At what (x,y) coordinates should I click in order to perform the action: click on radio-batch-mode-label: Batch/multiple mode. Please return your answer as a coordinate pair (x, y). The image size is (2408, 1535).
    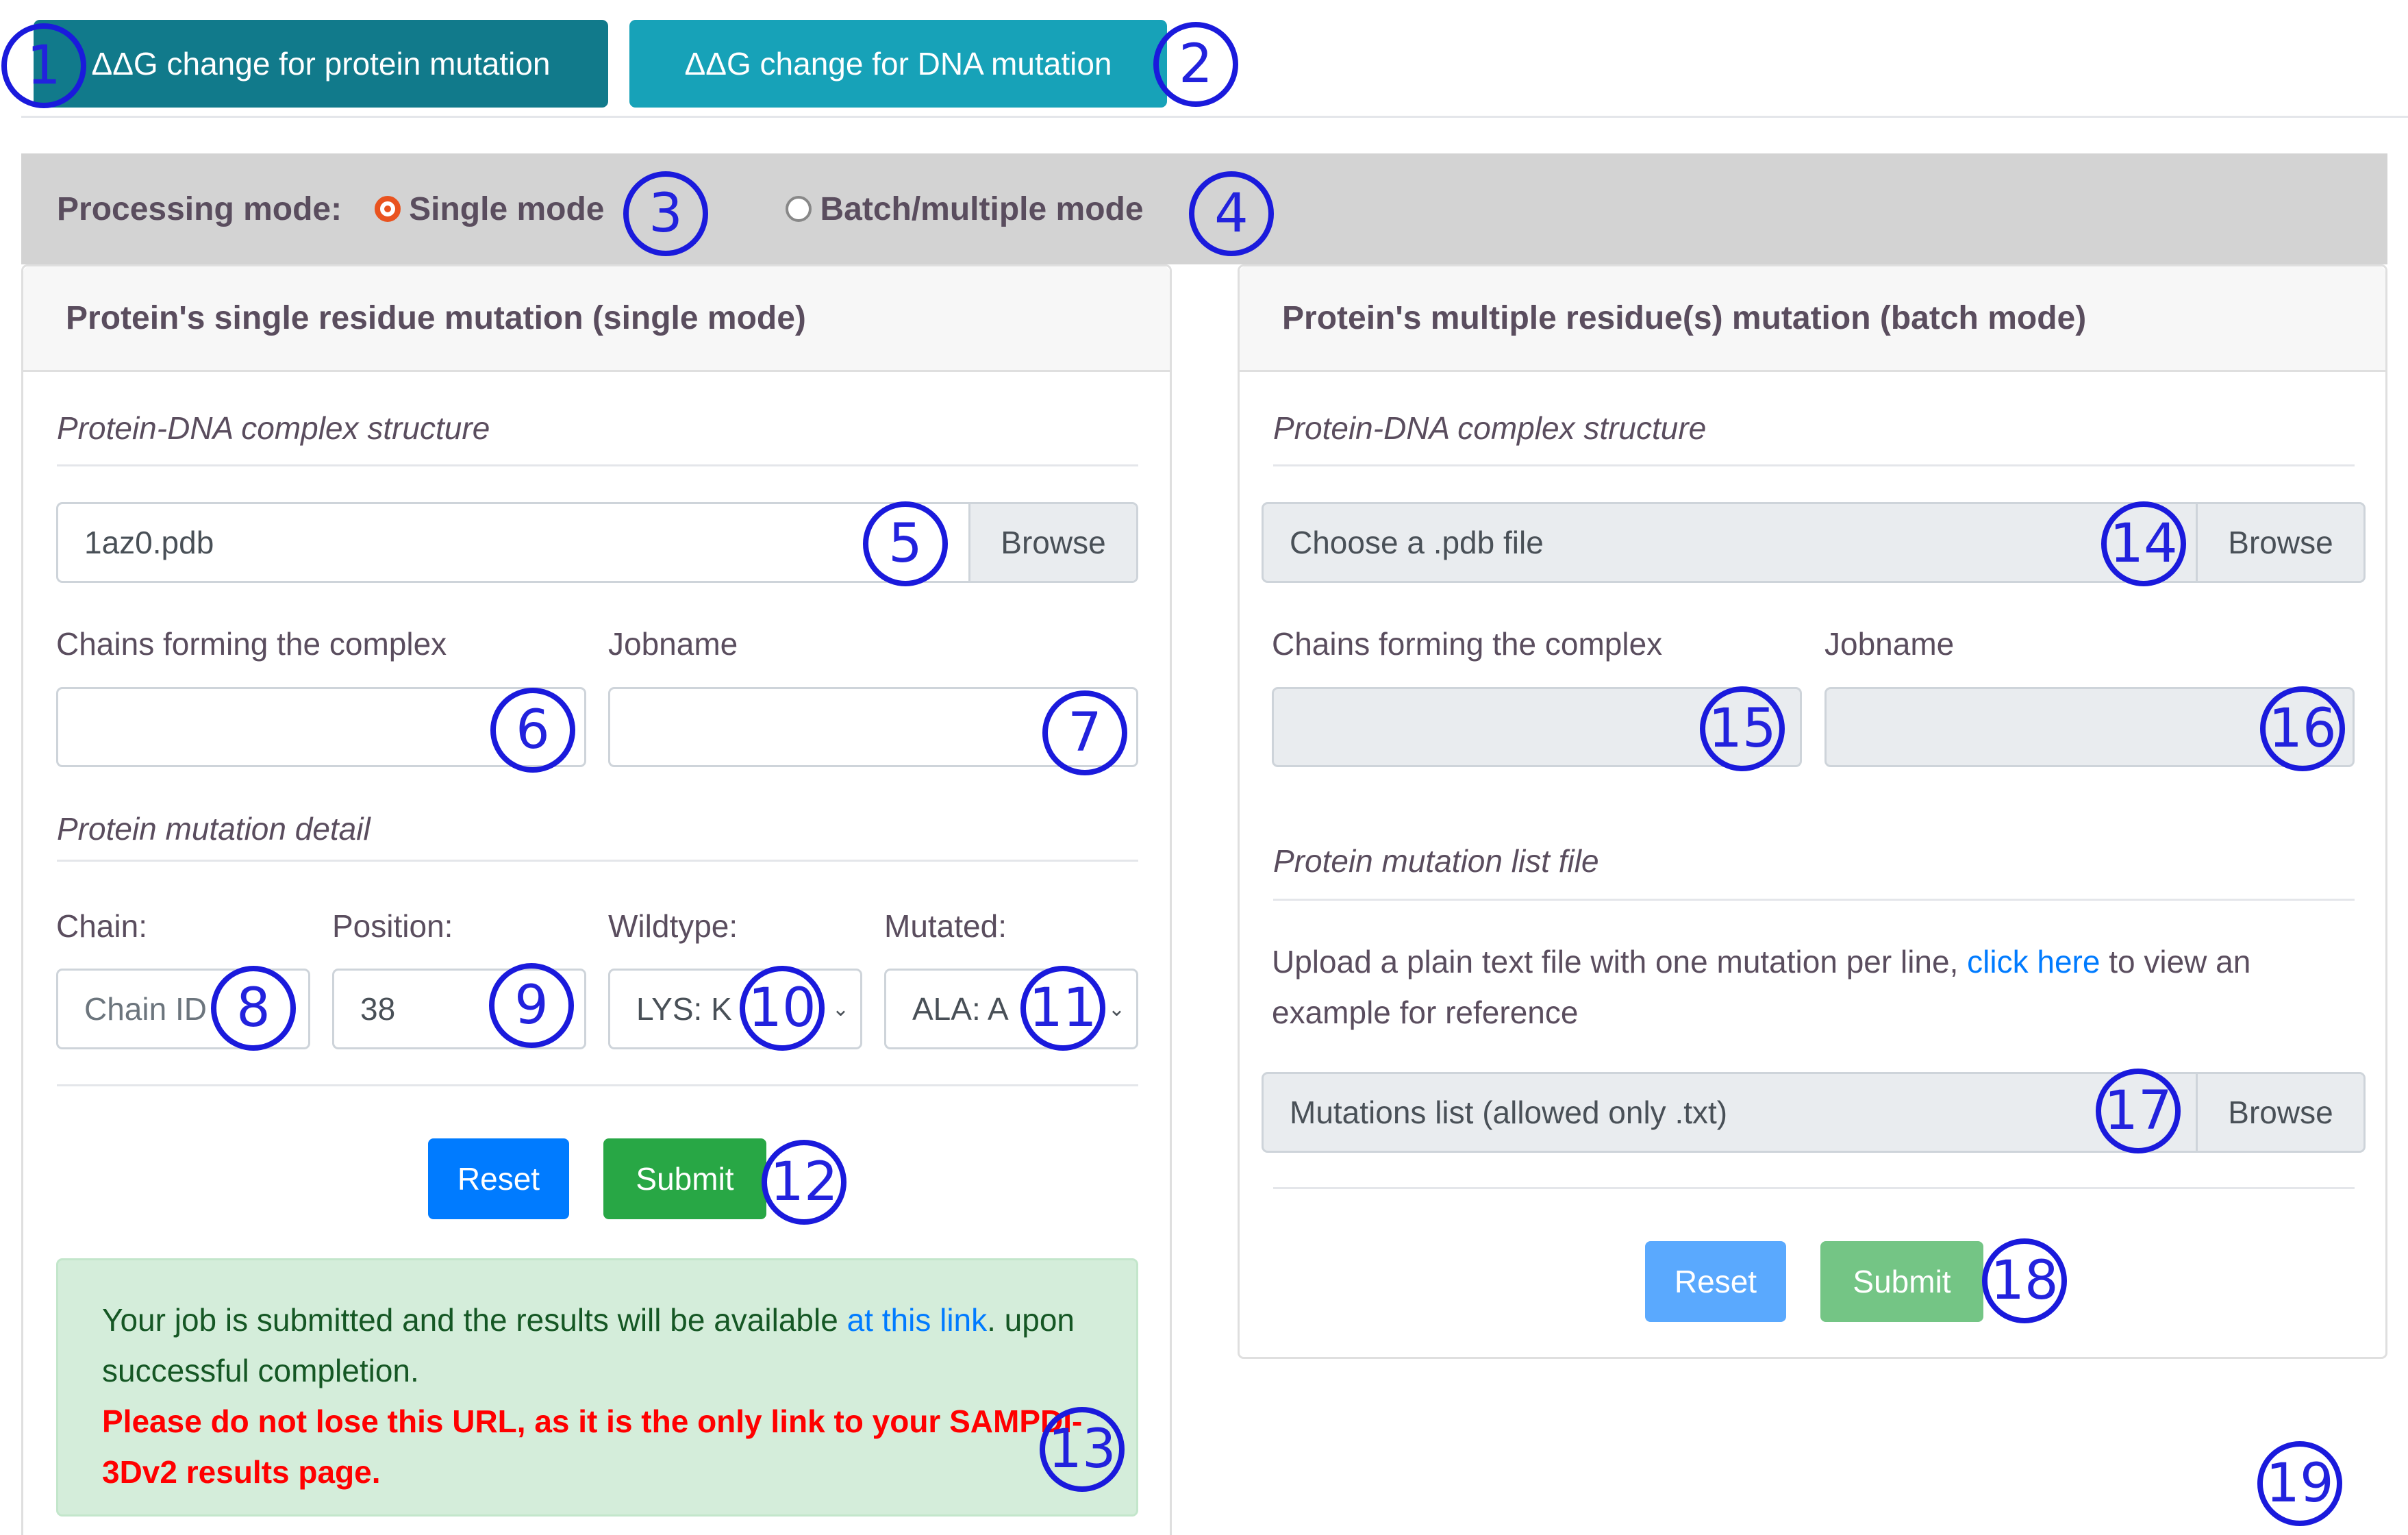
    Looking at the image, I should click on (982, 208).